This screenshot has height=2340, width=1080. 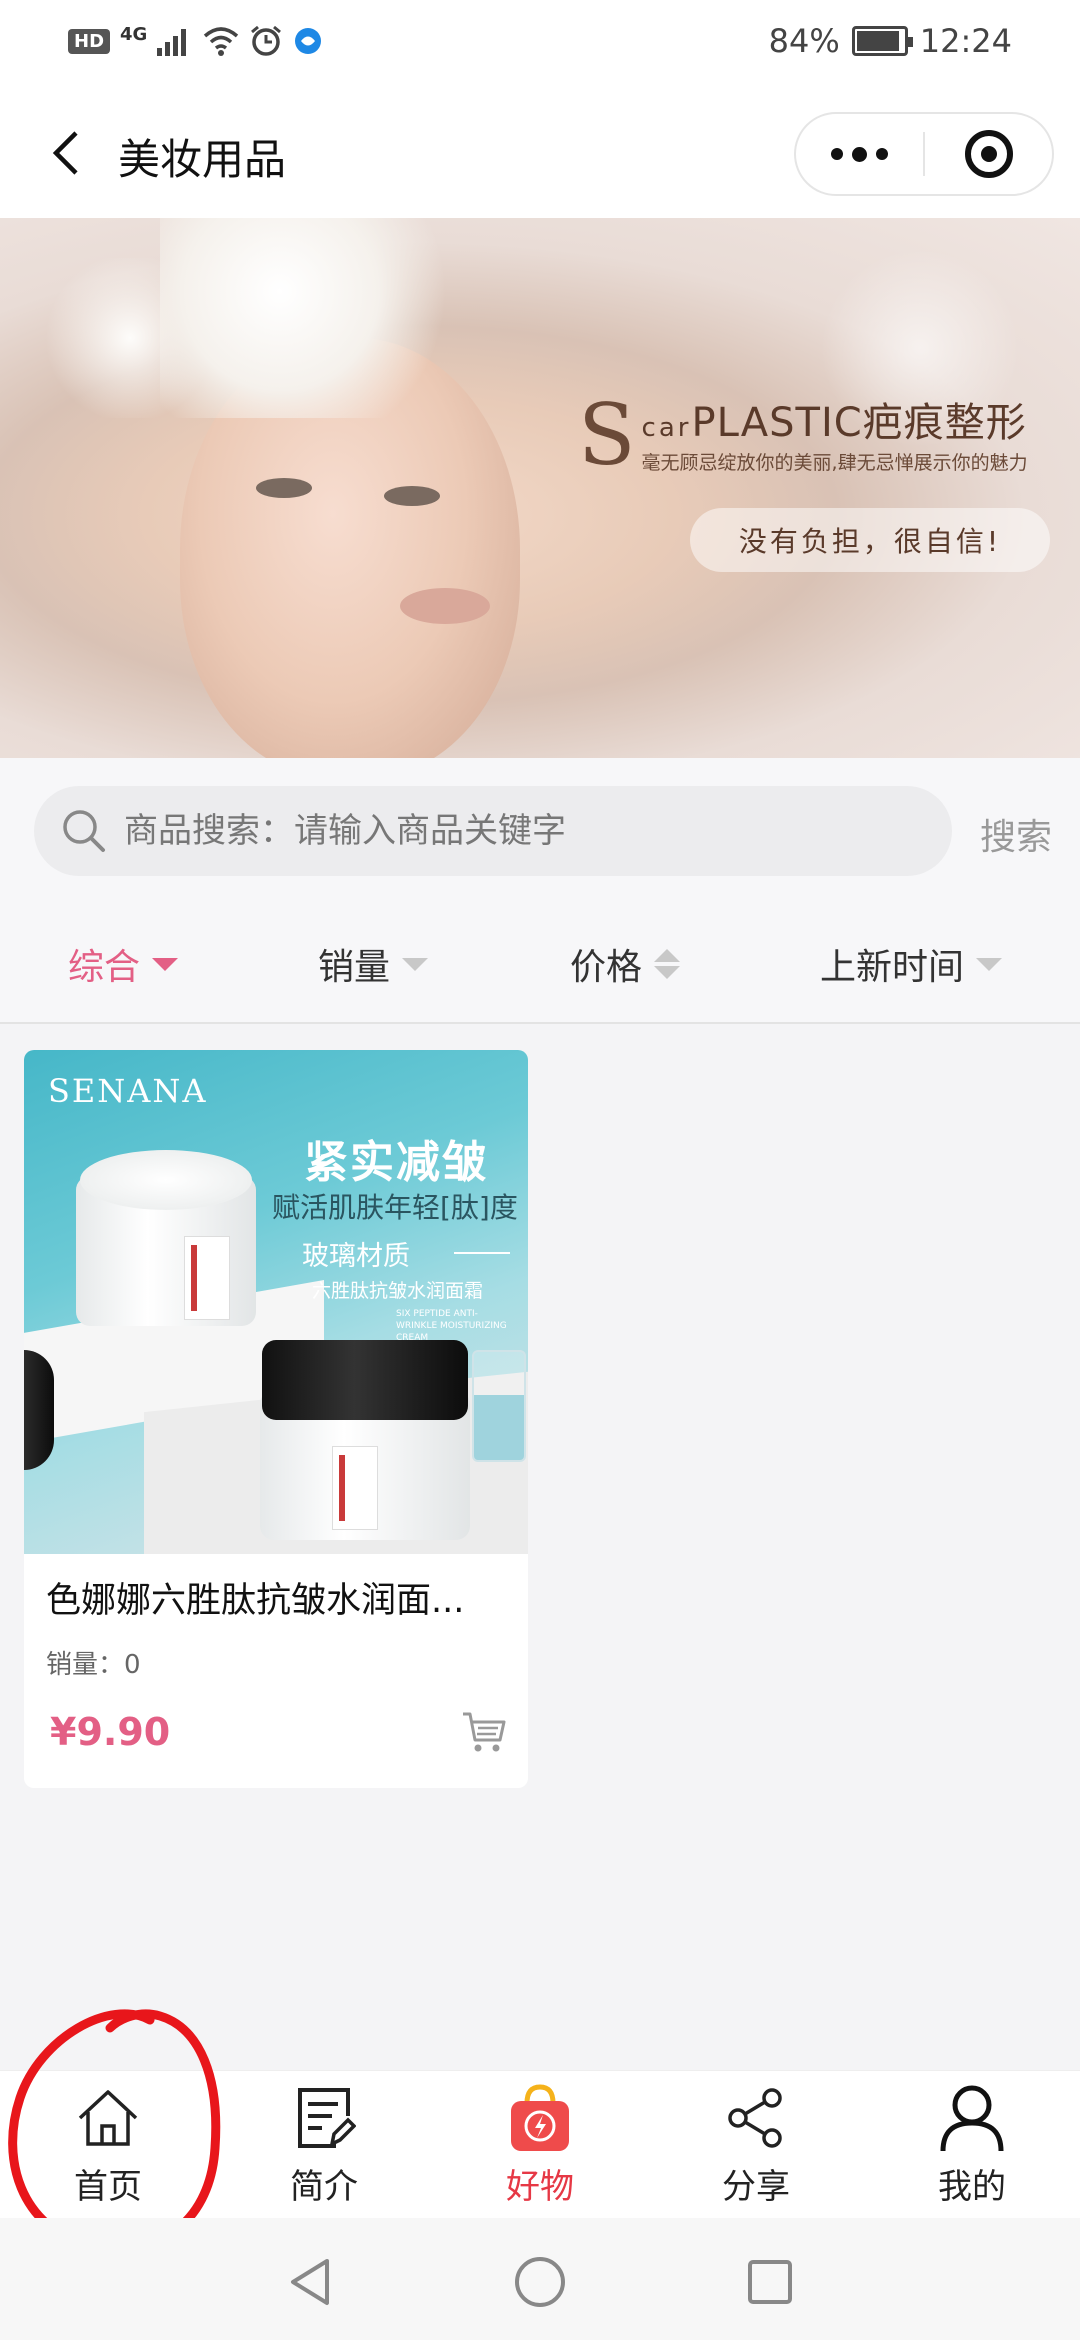 I want to click on search-box, so click(x=493, y=831).